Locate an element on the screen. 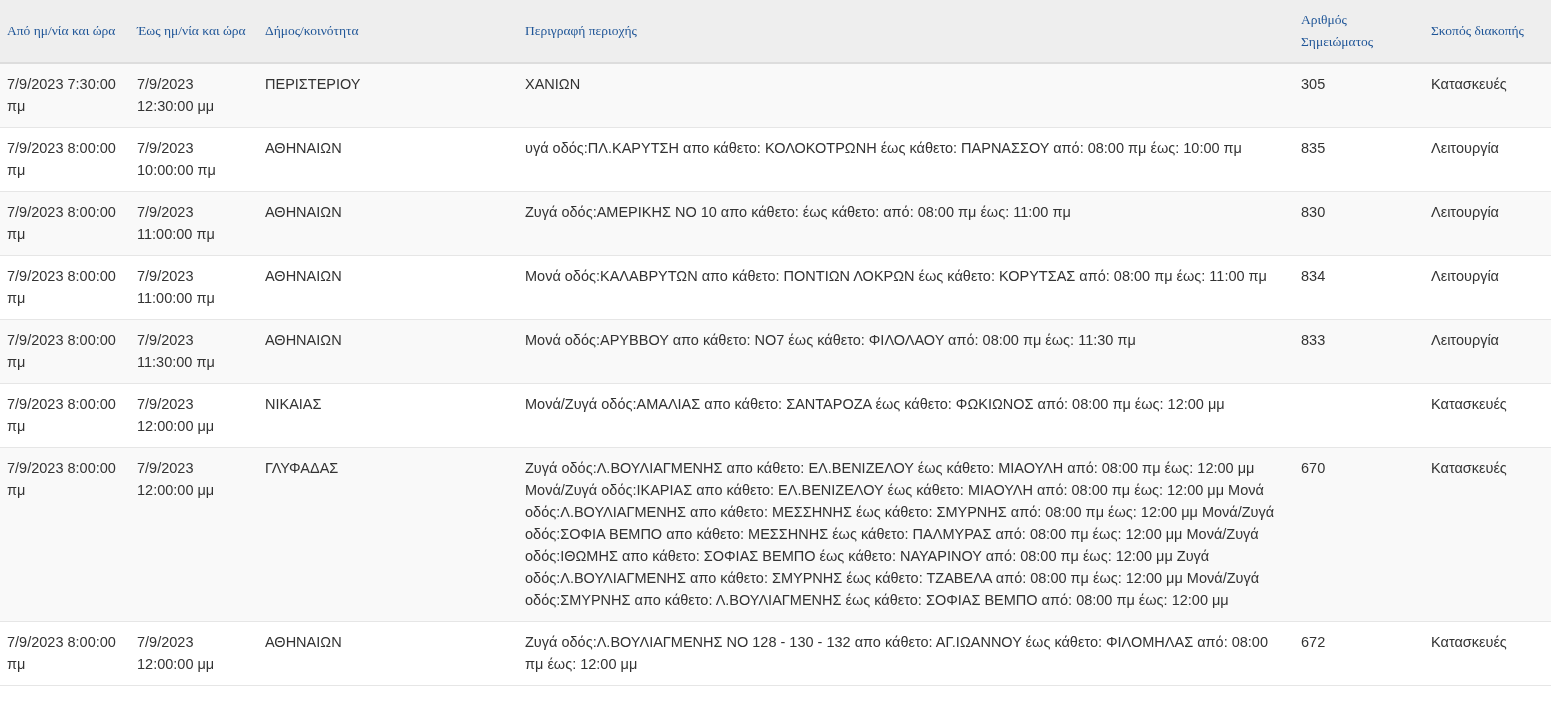  table-cell: ΠΕΡΙΣΤΕΡΙΟΥ is located at coordinates (388, 95).